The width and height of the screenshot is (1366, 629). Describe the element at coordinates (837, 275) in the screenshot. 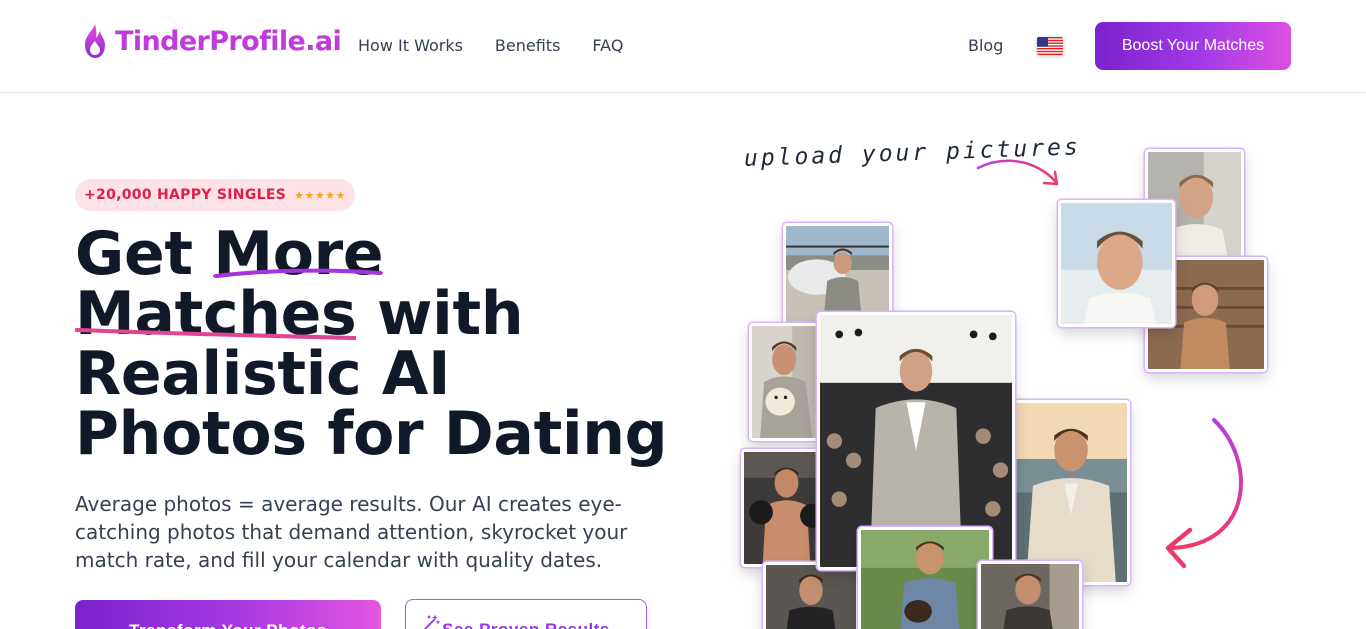

I see `helicopter-photo-image` at that location.